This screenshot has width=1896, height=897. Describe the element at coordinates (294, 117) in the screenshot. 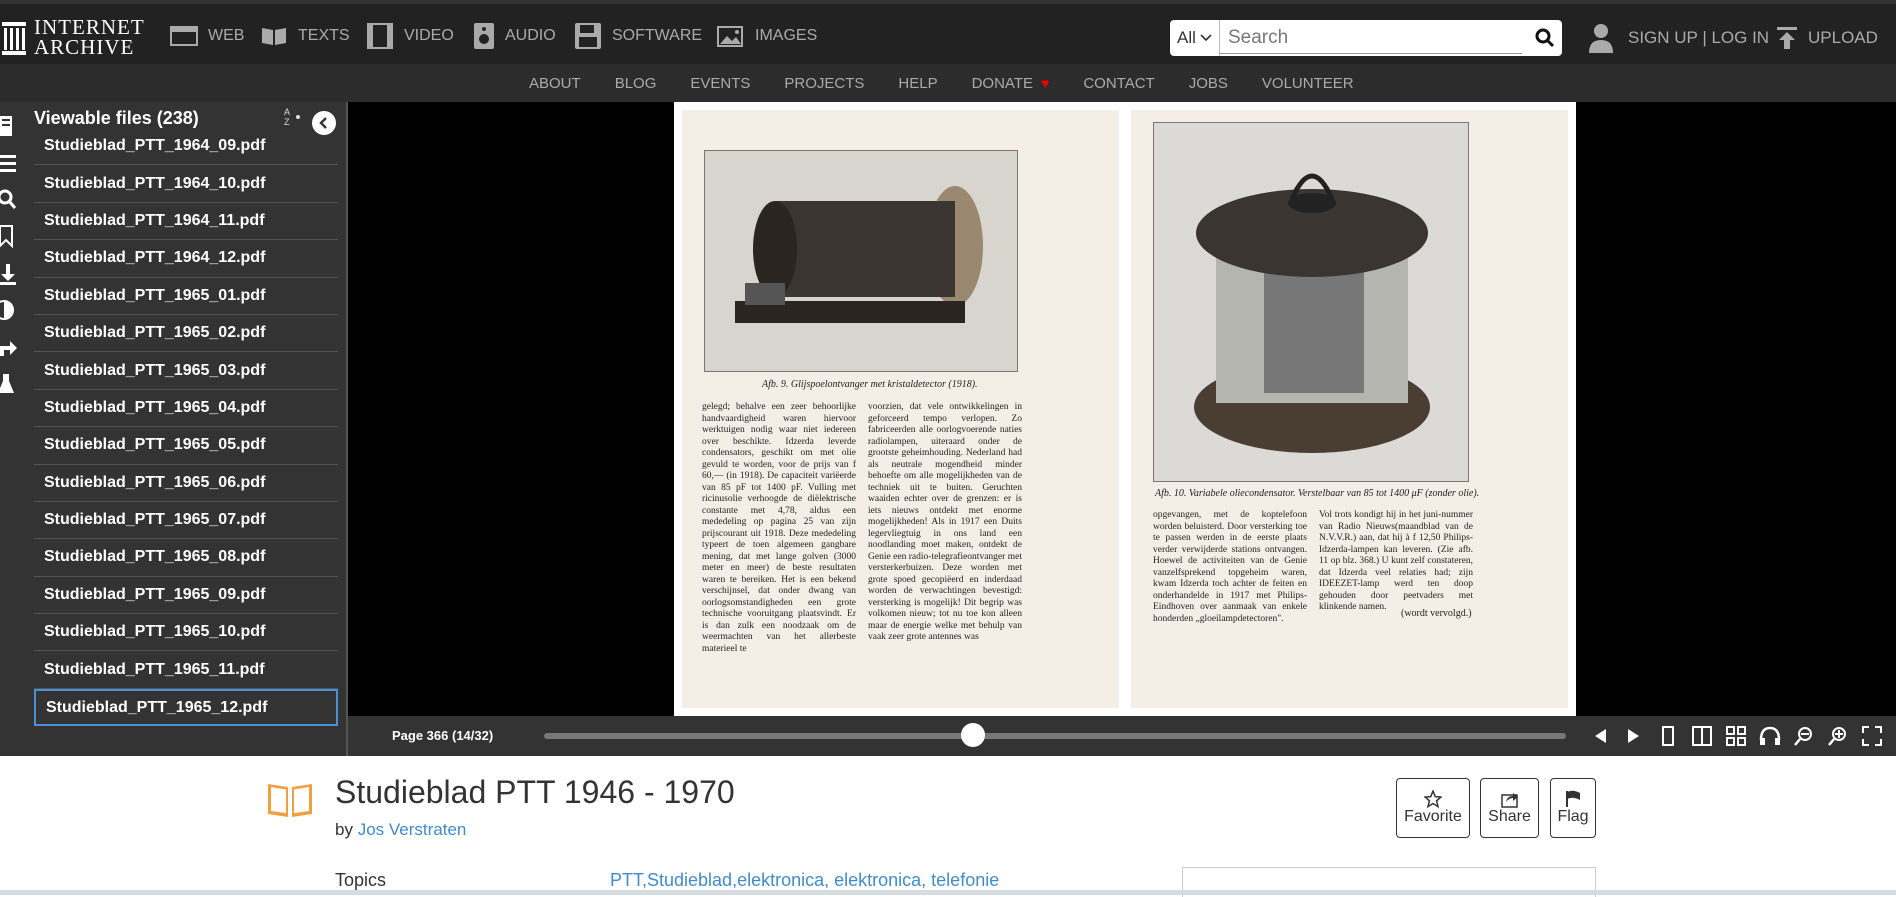

I see `sort-icon: AZ` at that location.